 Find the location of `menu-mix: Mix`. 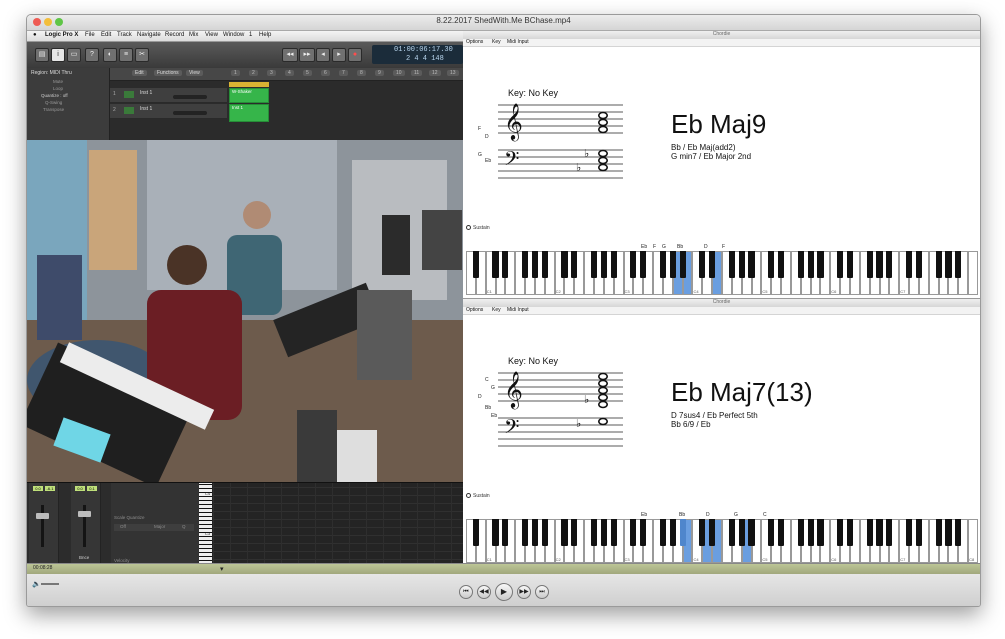

menu-mix: Mix is located at coordinates (193, 35).